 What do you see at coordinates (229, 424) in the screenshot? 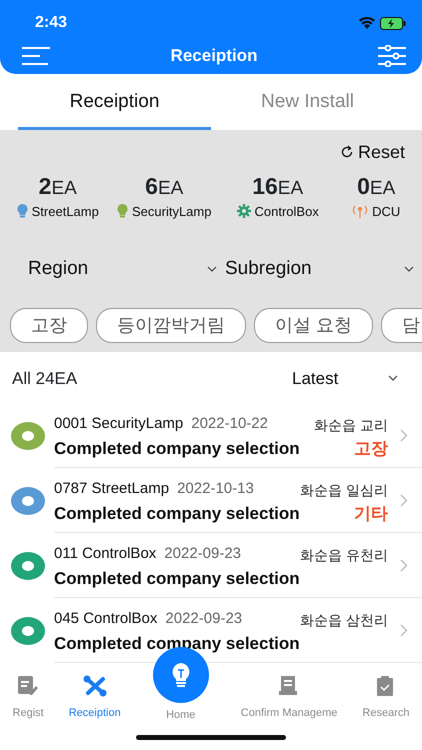
I see `item-date: 2022-10-22` at bounding box center [229, 424].